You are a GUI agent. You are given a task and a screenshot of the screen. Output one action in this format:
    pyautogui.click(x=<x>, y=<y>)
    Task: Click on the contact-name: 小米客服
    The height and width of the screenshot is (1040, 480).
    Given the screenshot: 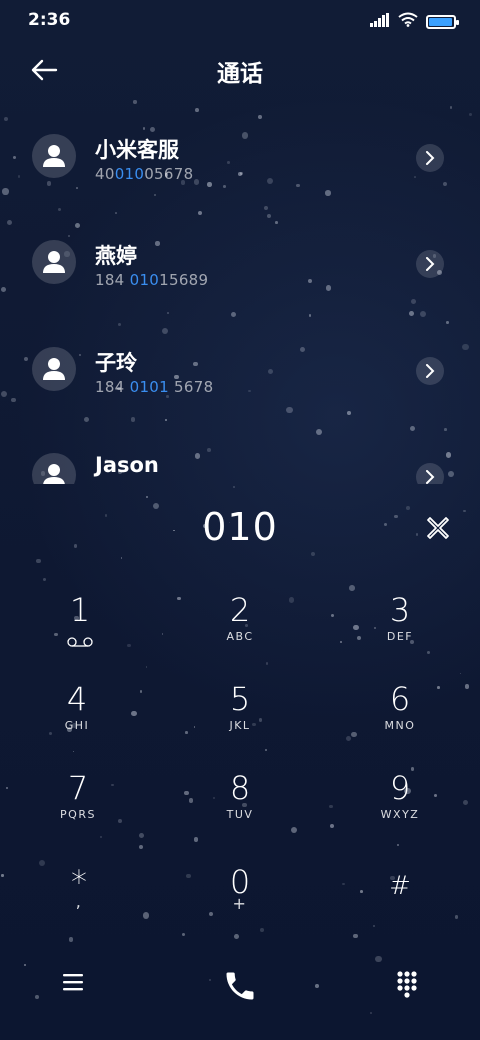 What is the action you would take?
    pyautogui.click(x=137, y=150)
    